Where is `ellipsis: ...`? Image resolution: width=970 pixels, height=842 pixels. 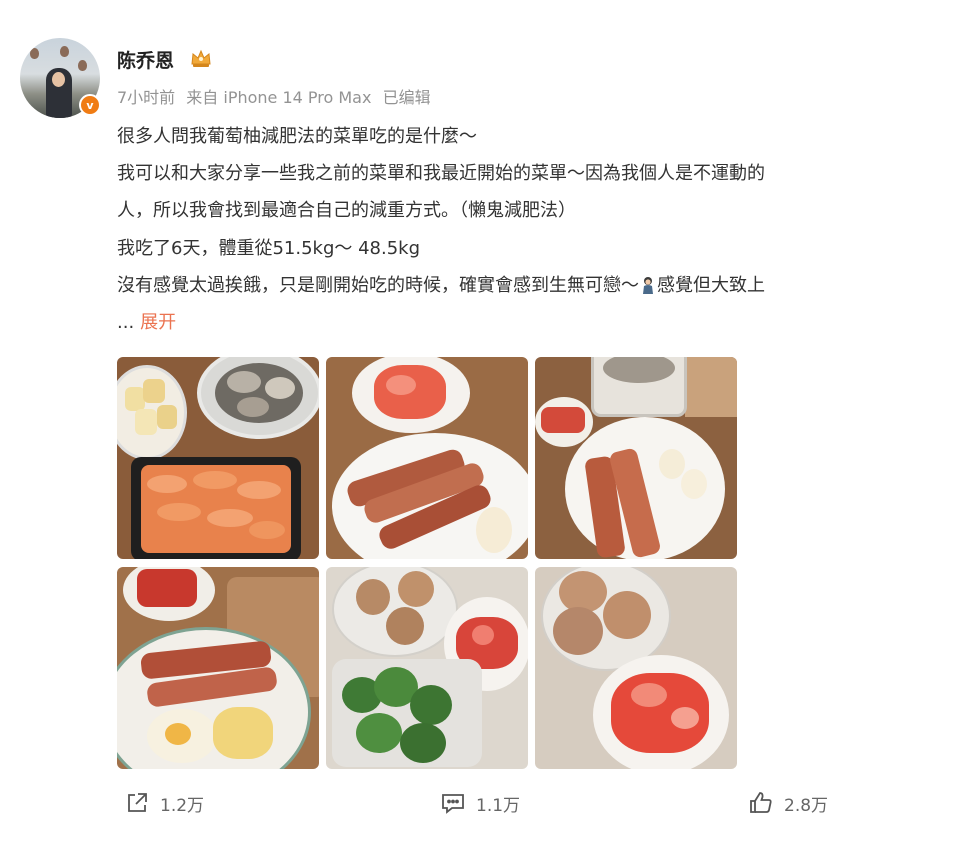 ellipsis: ... is located at coordinates (126, 322).